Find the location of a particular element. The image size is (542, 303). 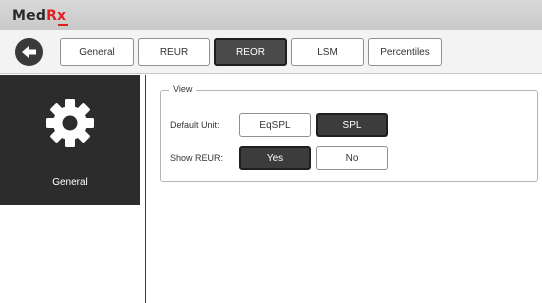

eqspl-button: EqSPL is located at coordinates (275, 125).